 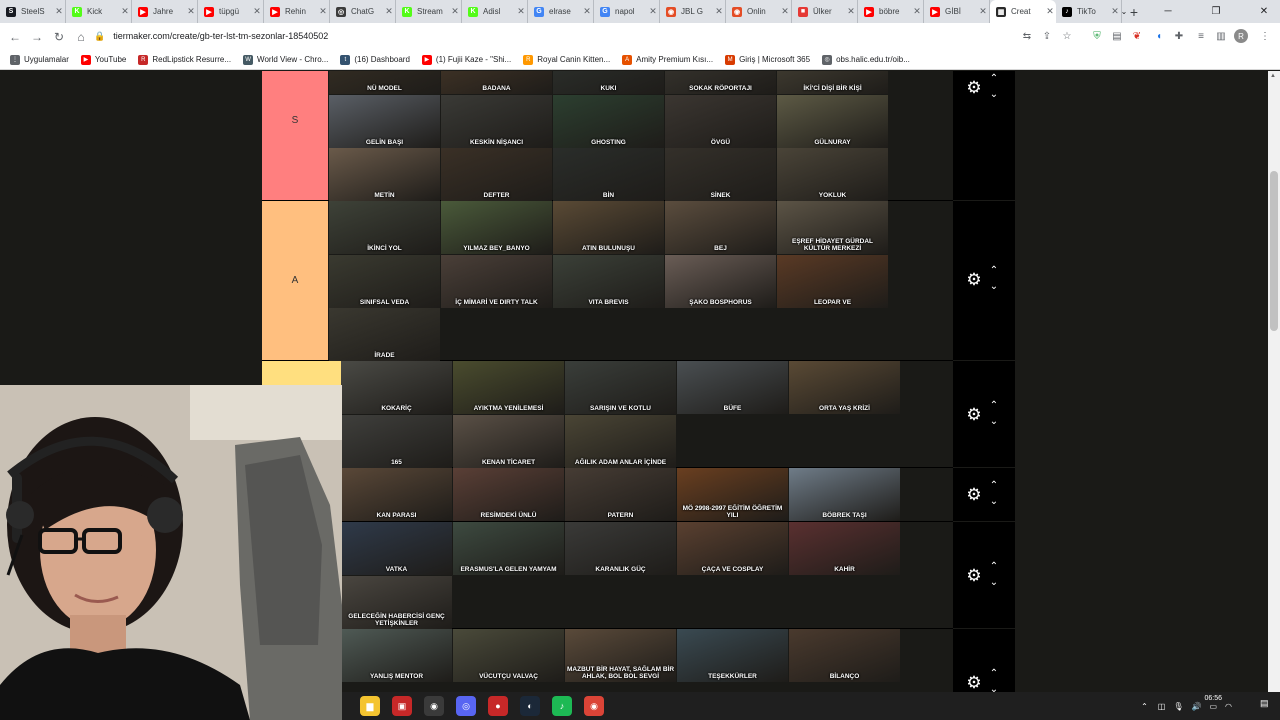 What do you see at coordinates (720, 174) in the screenshot?
I see `tier-item-tile: SİNEK` at bounding box center [720, 174].